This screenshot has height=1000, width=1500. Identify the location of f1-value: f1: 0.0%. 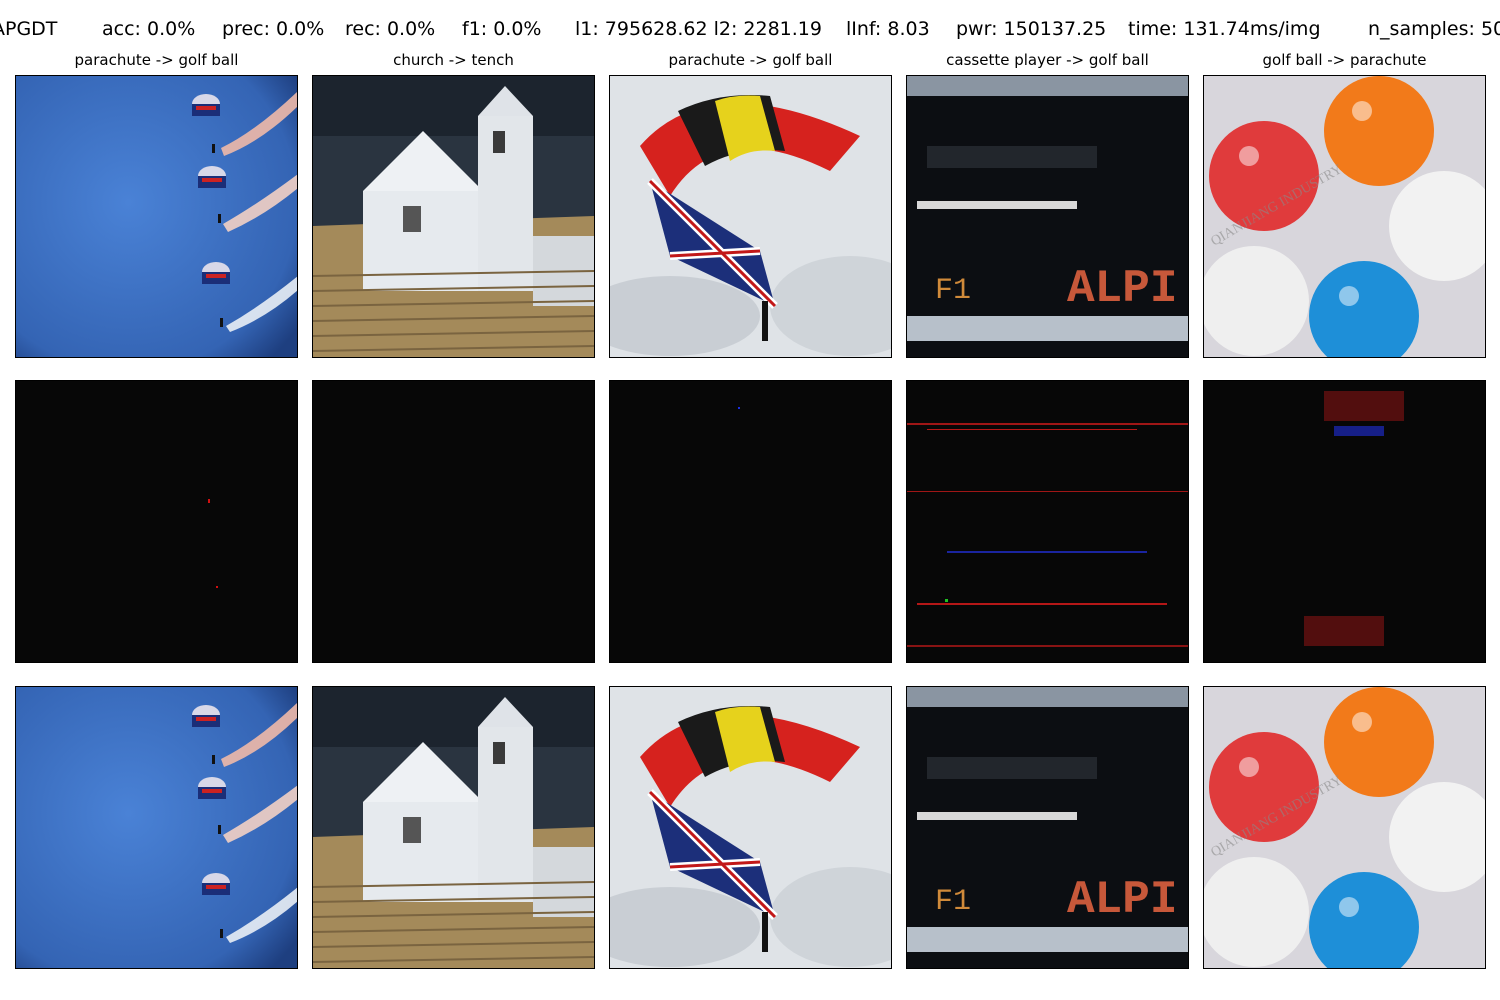
(502, 29).